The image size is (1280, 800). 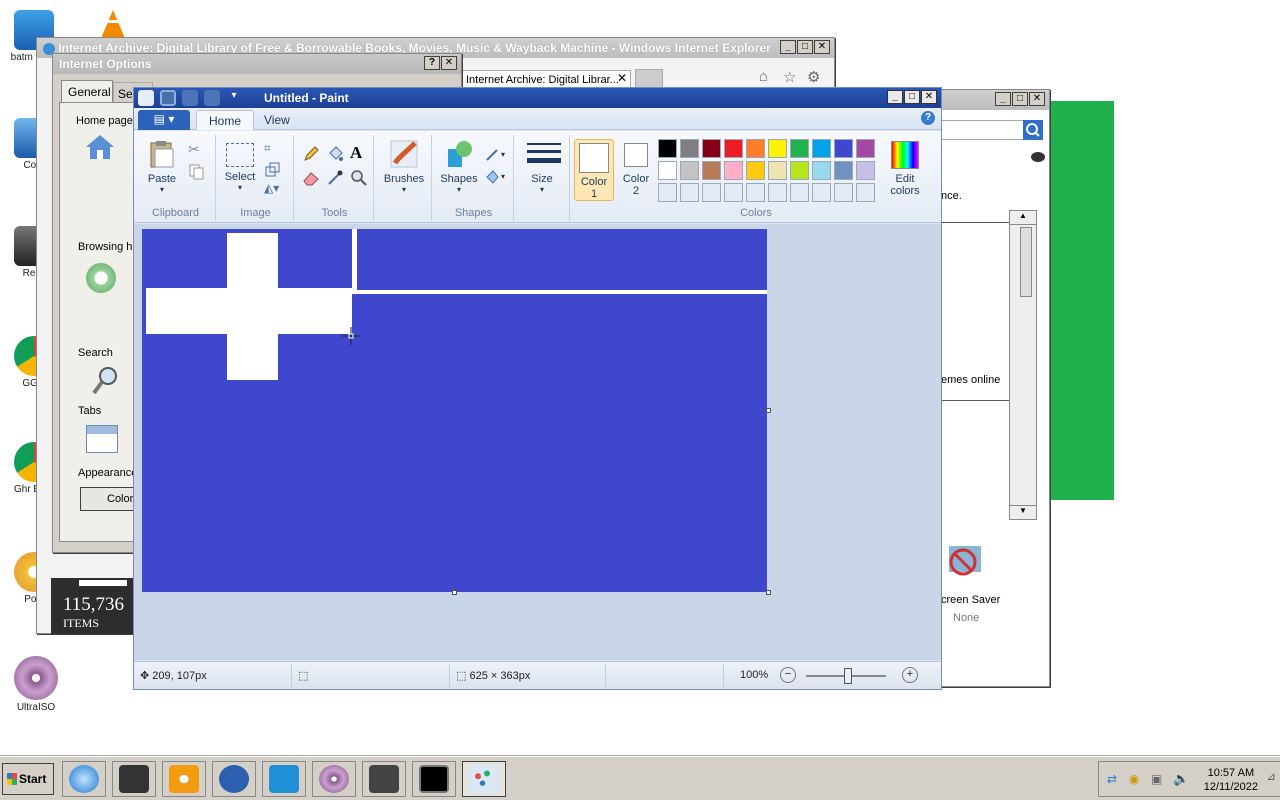 What do you see at coordinates (1112, 779) in the screenshot?
I see `network-sync-icon: ⇄` at bounding box center [1112, 779].